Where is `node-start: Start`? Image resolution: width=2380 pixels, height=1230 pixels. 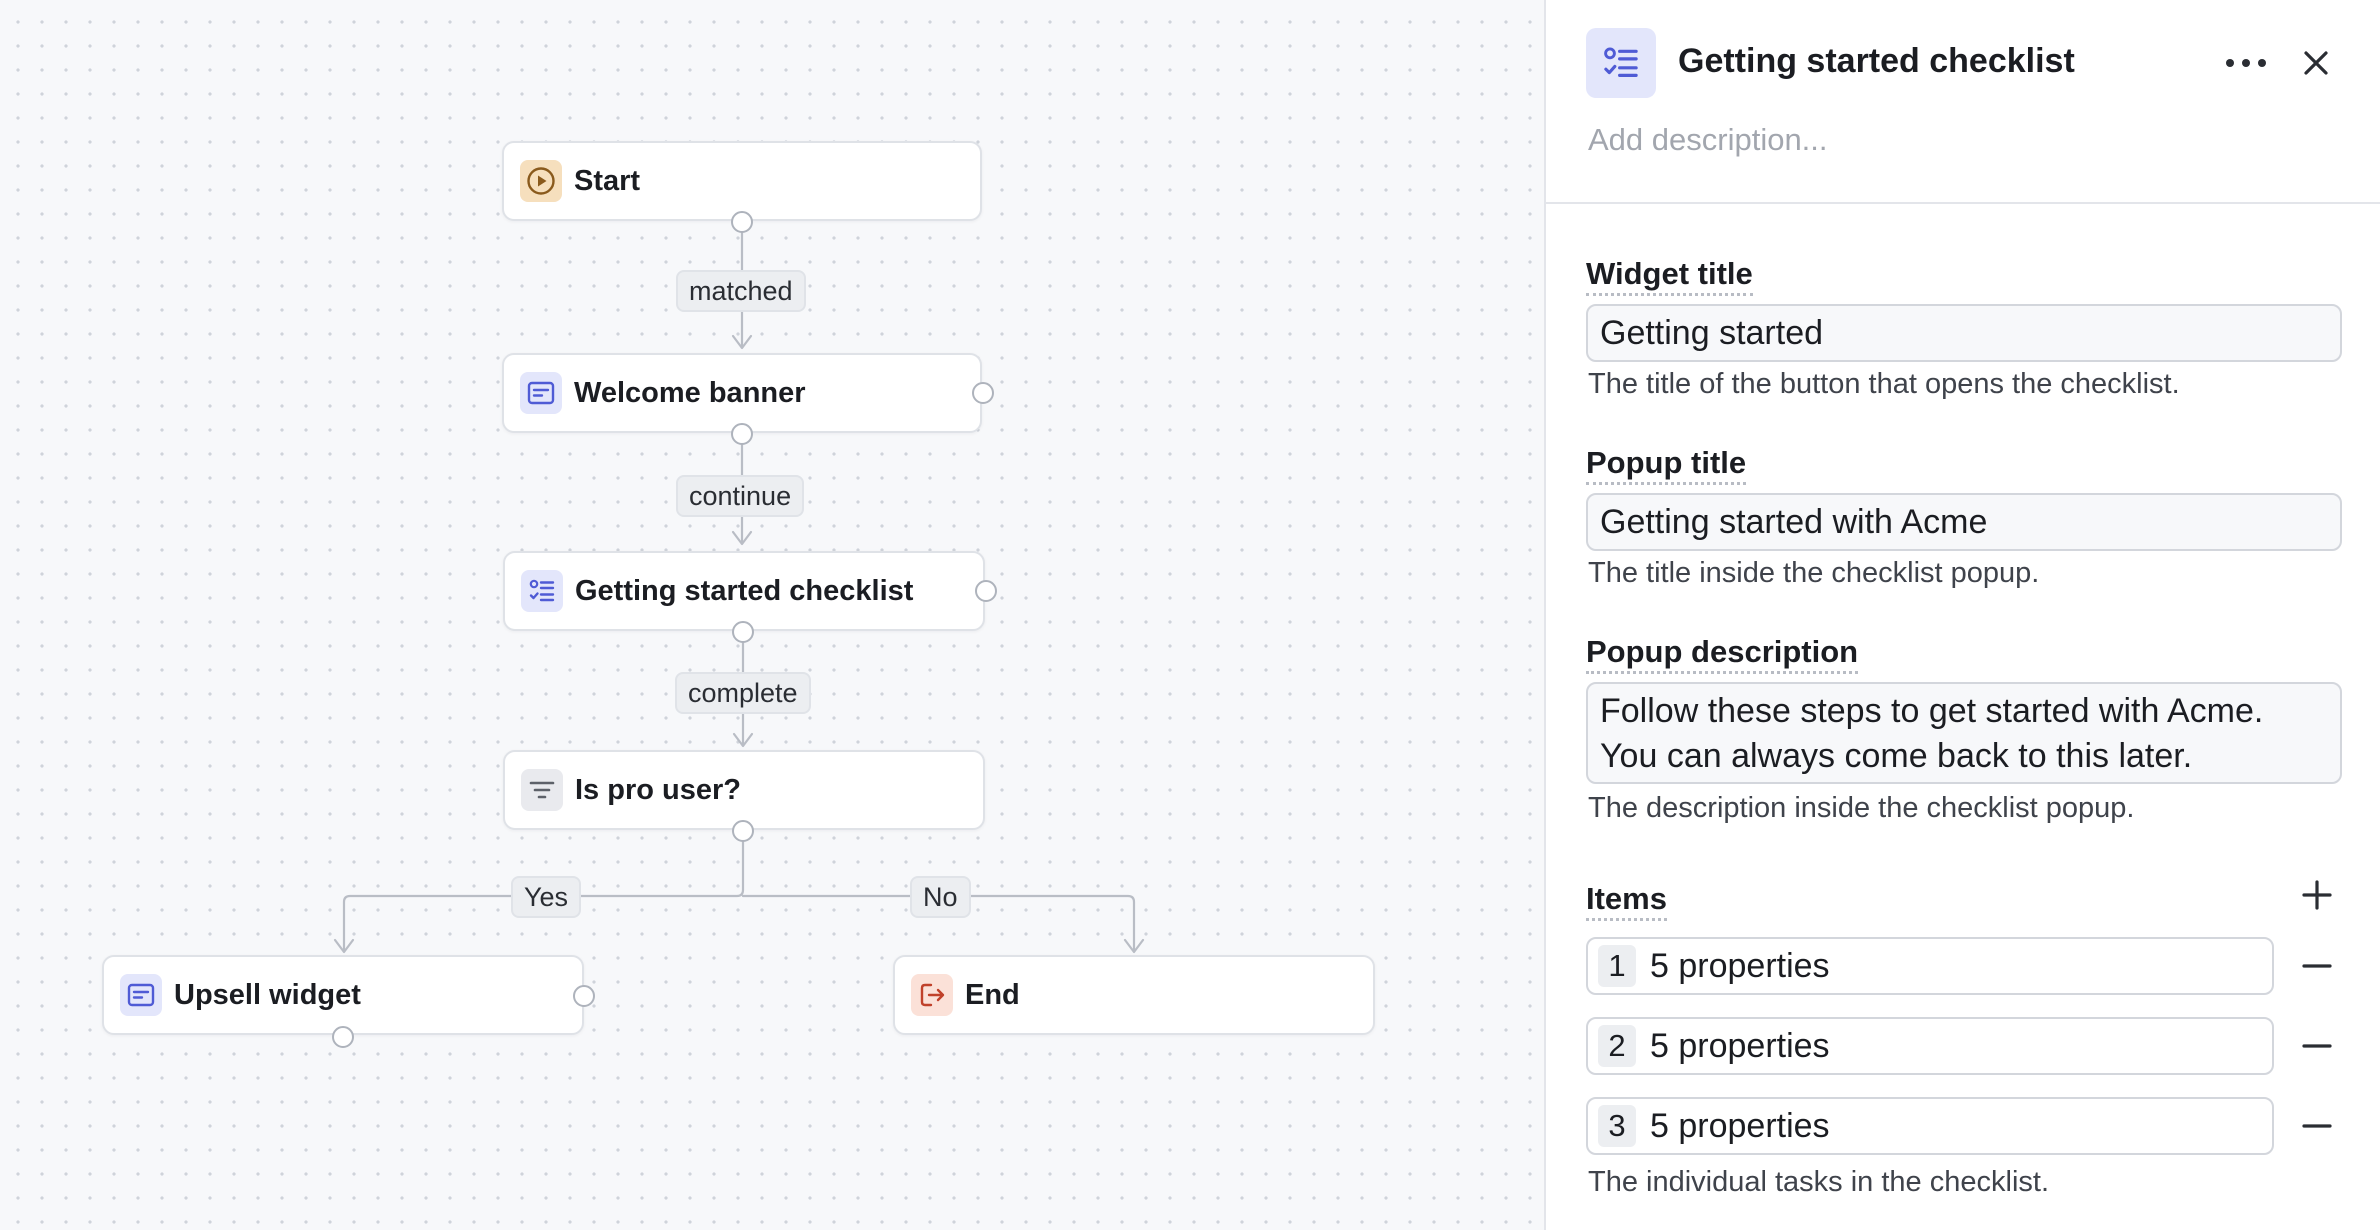
node-start: Start is located at coordinates (742, 181).